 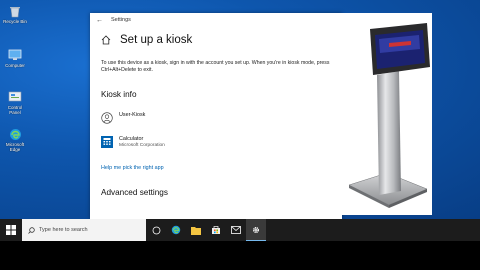 I want to click on task-view-icon, so click(x=156, y=230).